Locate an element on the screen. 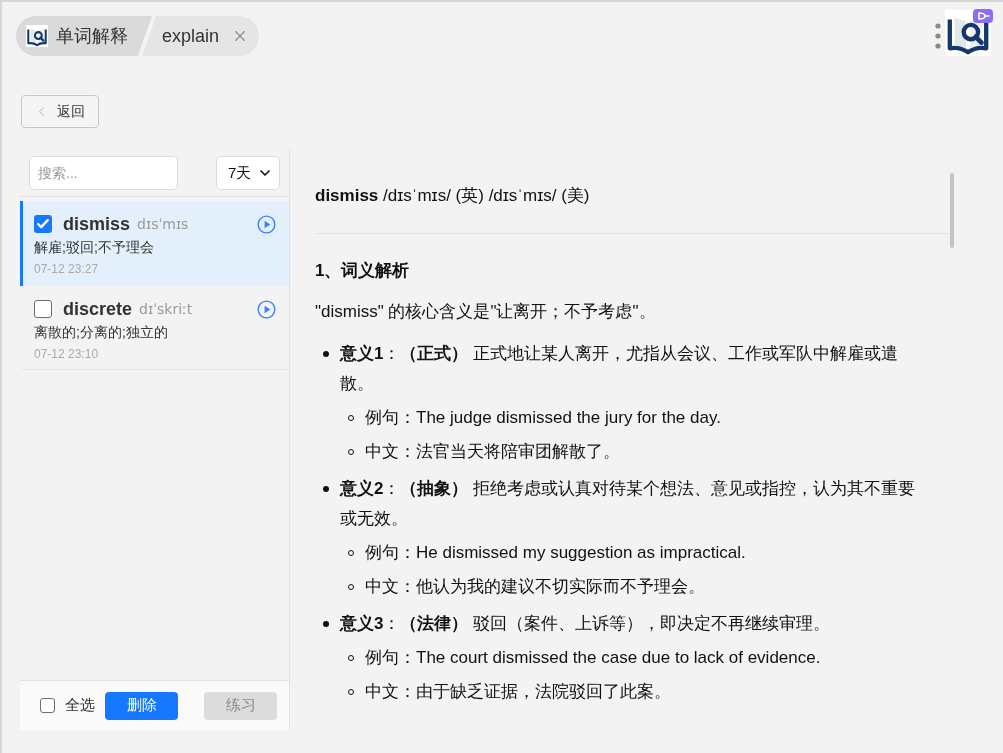  example-text: 中文：由于缺乏证据，法院驳回了此案。 is located at coordinates (518, 692).